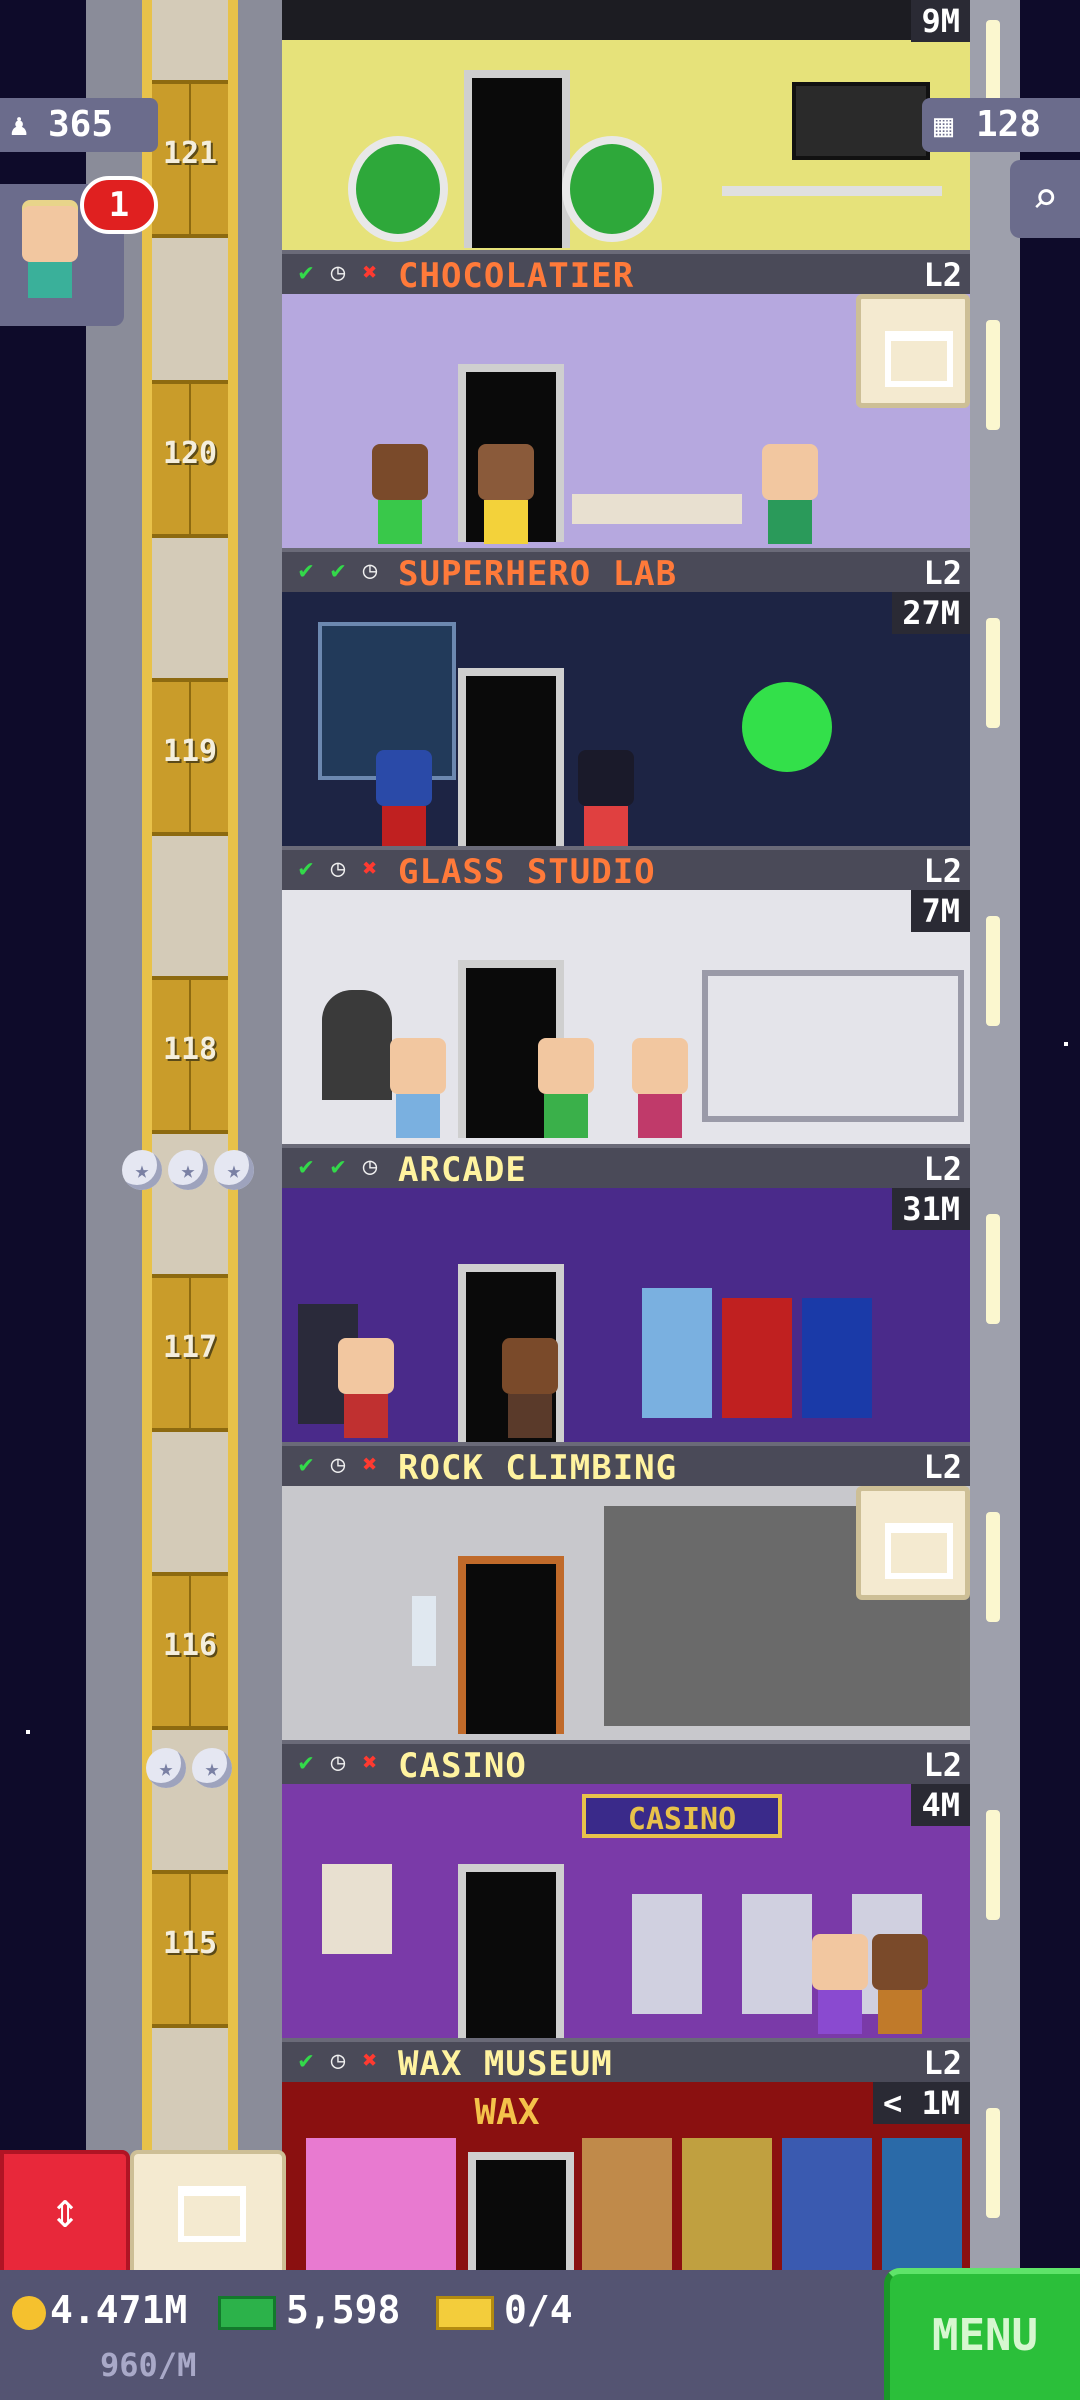  What do you see at coordinates (626, 1315) in the screenshot?
I see `arcade-room: 31M` at bounding box center [626, 1315].